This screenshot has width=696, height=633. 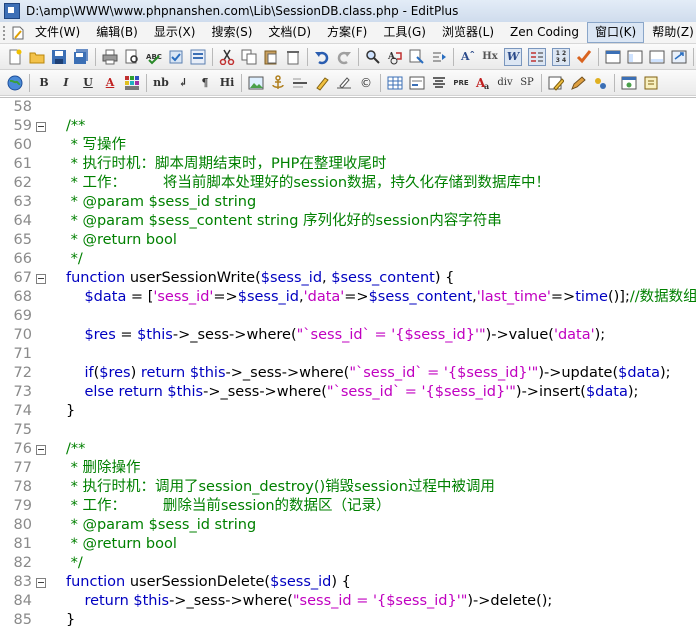 I want to click on code-line: 62 * 工作： 将当前脚本处理好的session数据，持久化存储到数据库中！, so click(x=348, y=183).